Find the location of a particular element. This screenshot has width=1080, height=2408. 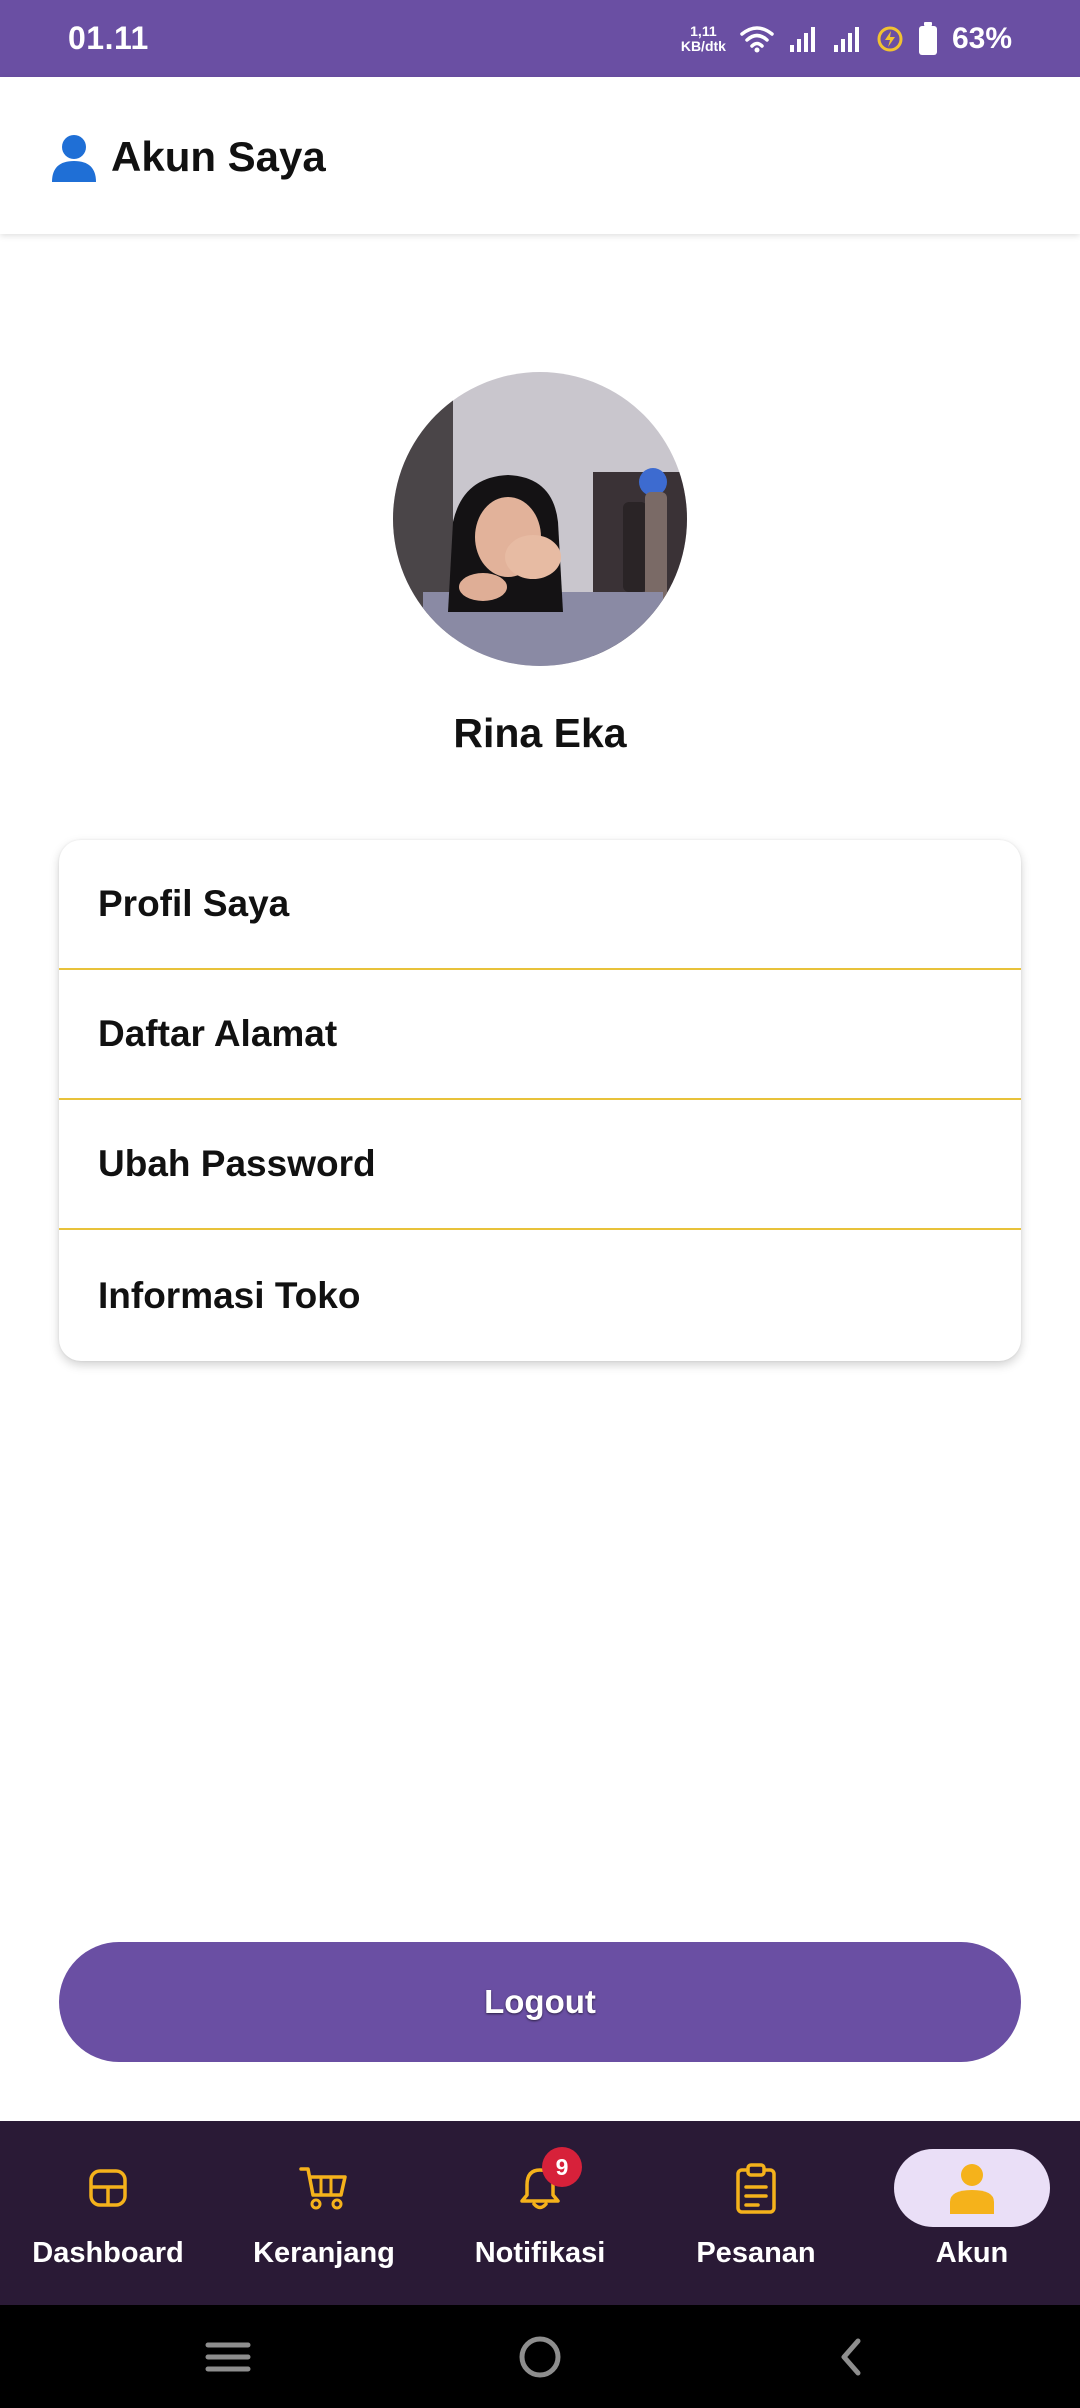

active-indicator is located at coordinates (972, 2188).